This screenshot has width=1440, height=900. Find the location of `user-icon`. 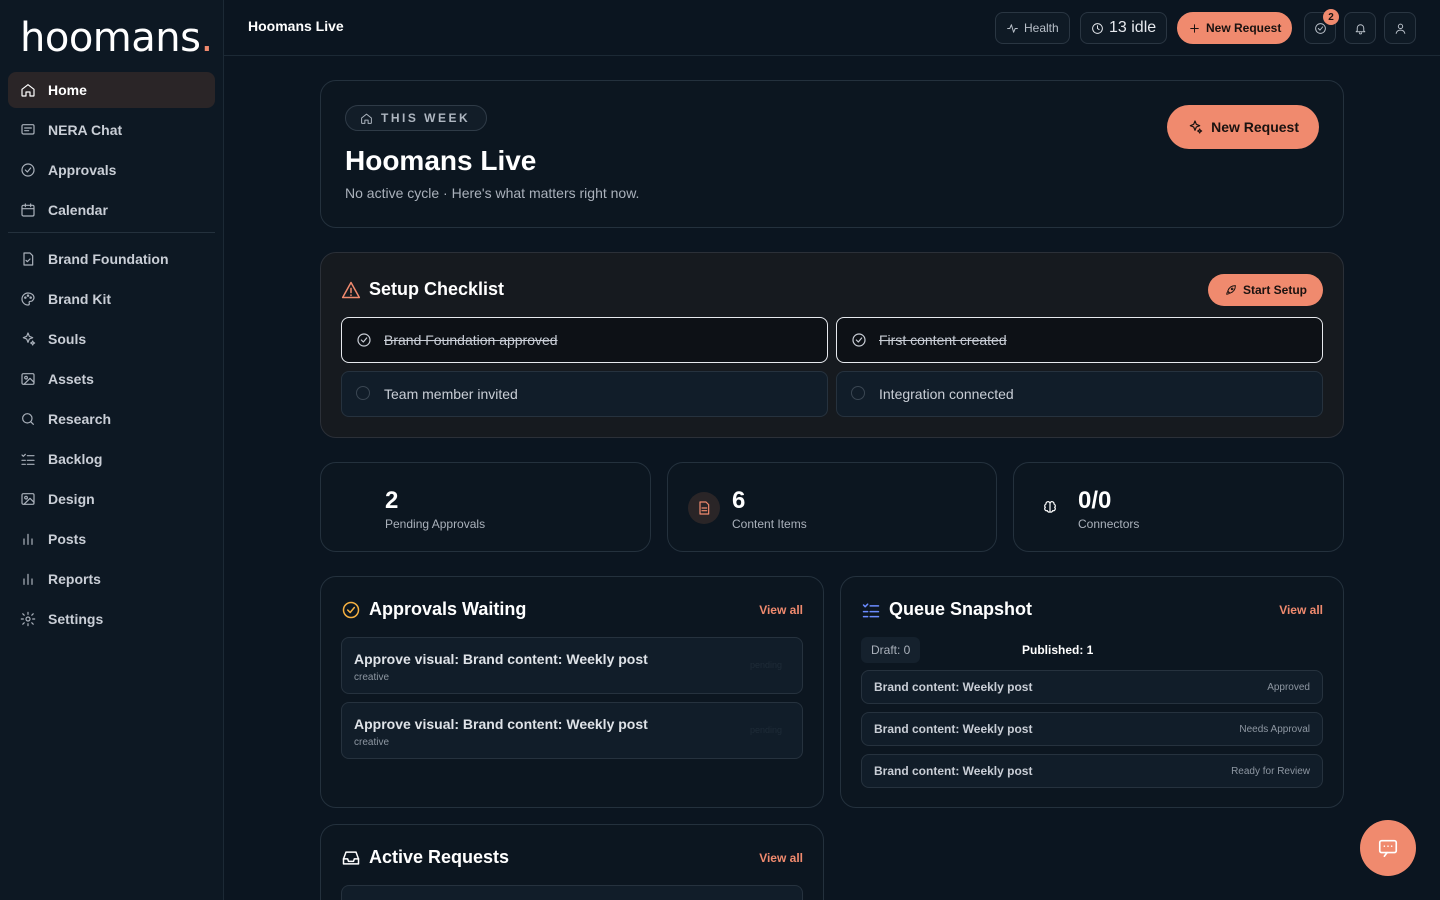

user-icon is located at coordinates (1400, 28).